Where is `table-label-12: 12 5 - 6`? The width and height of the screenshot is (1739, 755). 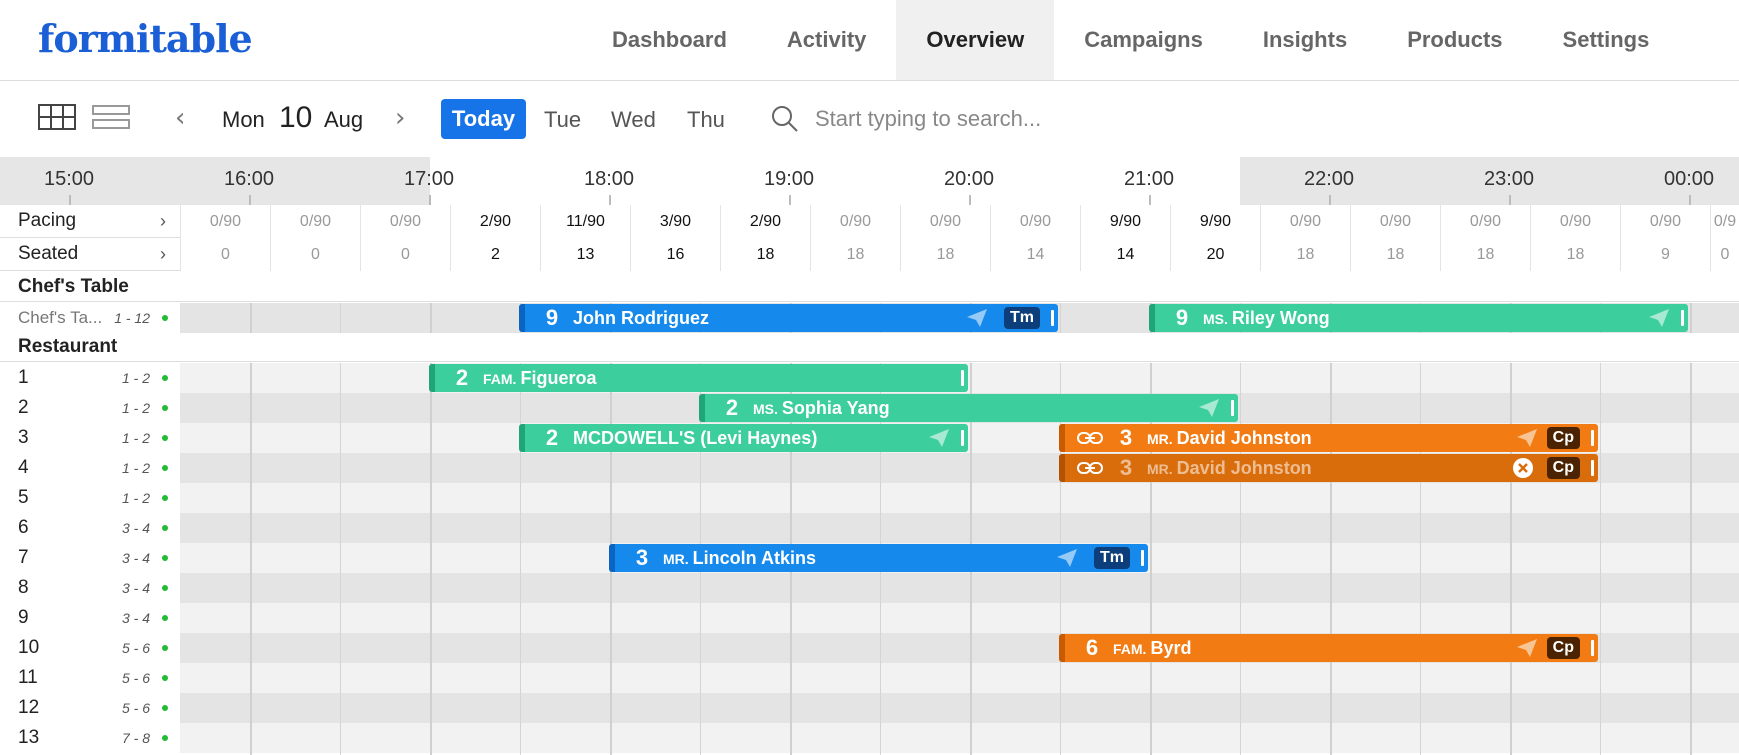
table-label-12: 12 5 - 6 is located at coordinates (90, 708).